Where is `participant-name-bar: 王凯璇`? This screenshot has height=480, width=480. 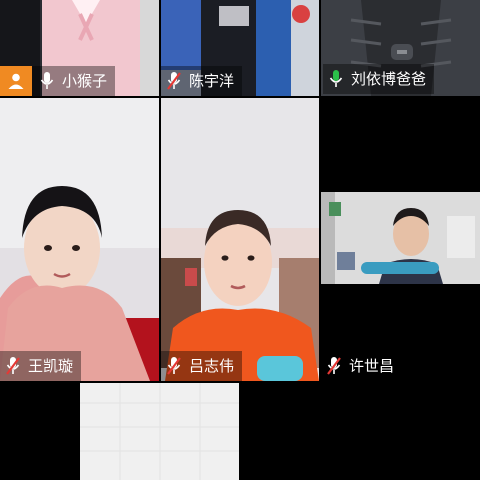
participant-name-bar: 王凯璇 is located at coordinates (41, 366).